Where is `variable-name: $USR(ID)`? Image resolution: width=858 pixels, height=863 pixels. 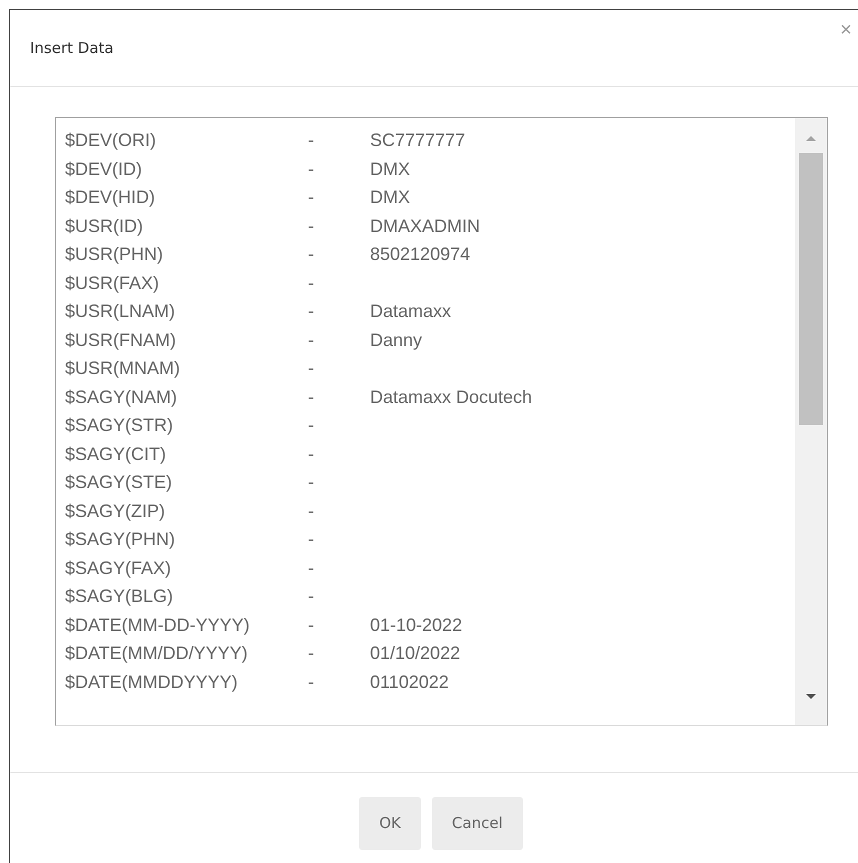 variable-name: $USR(ID) is located at coordinates (104, 226).